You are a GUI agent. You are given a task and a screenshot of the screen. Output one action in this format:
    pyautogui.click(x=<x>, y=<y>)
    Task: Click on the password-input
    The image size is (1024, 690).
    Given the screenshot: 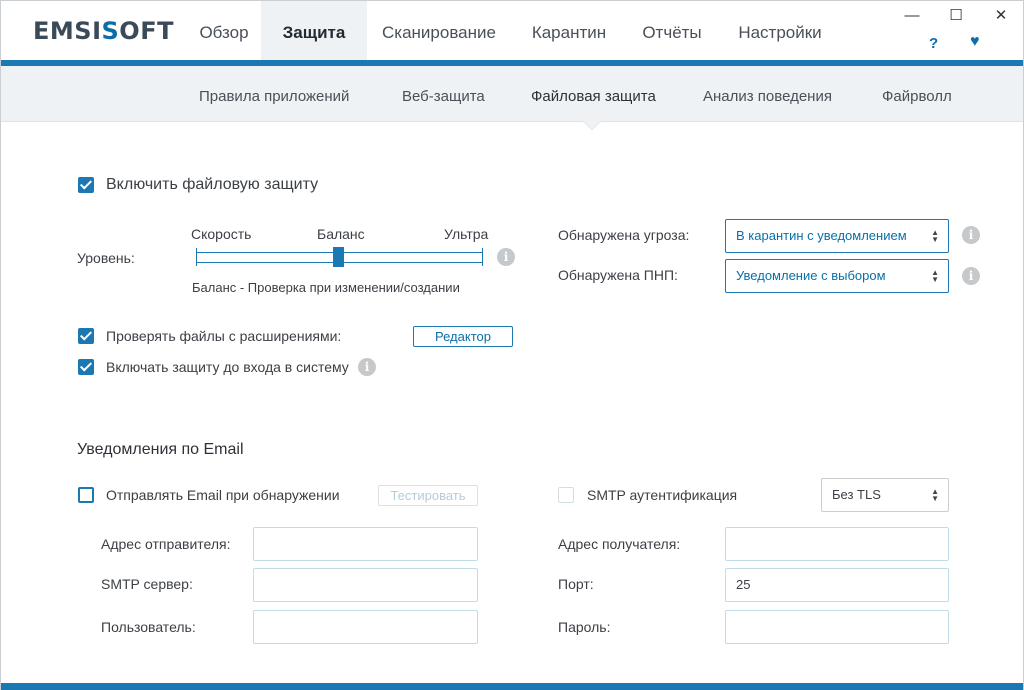 What is the action you would take?
    pyautogui.click(x=837, y=627)
    